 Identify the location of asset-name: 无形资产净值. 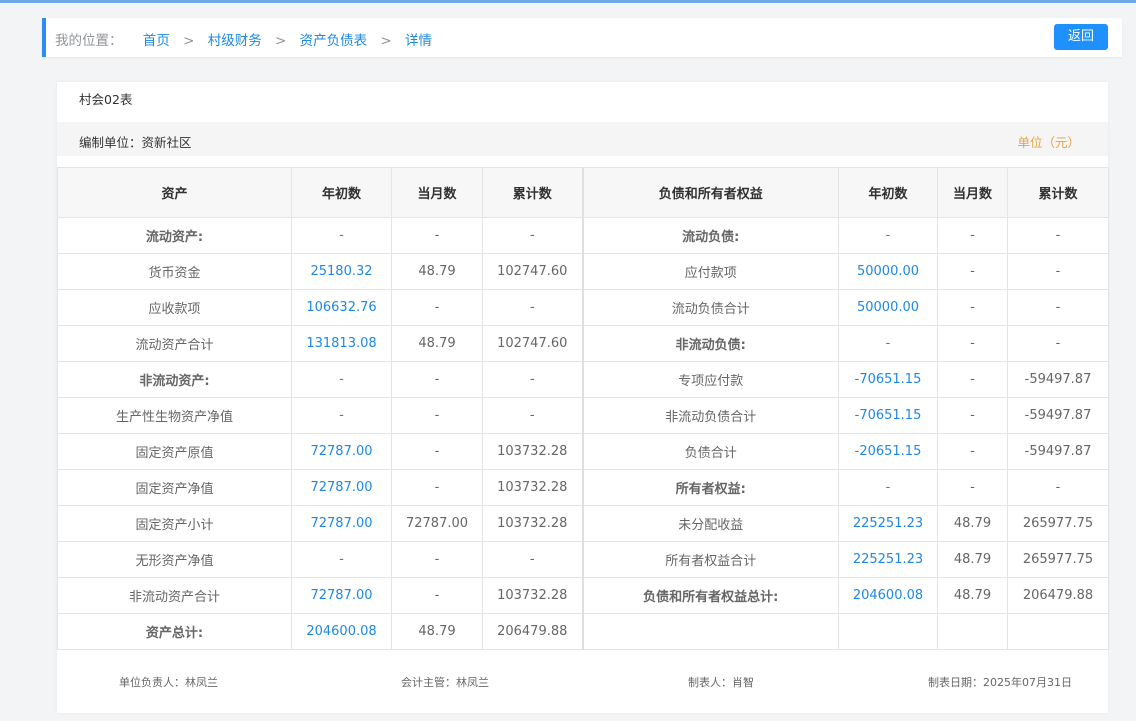
(174, 559).